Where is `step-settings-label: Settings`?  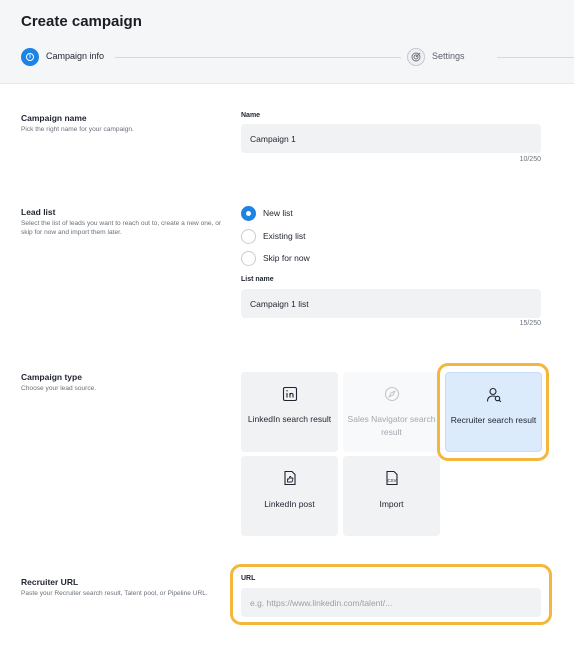
step-settings-label: Settings is located at coordinates (448, 56).